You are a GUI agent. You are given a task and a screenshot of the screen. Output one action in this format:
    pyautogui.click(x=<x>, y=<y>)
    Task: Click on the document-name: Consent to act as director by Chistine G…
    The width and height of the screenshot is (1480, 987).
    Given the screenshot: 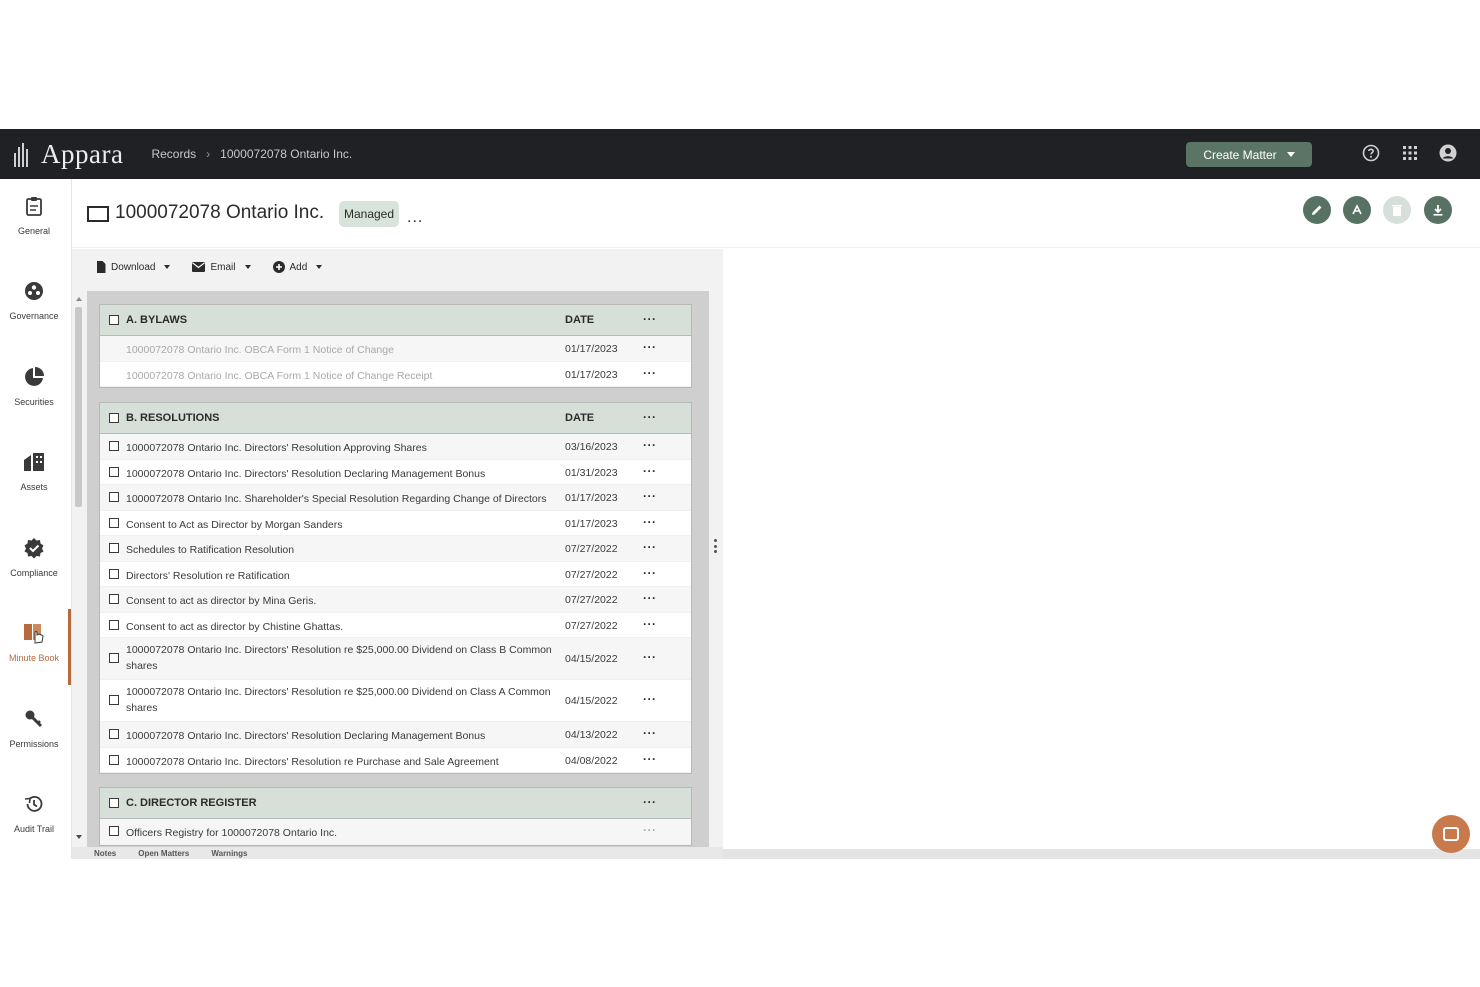 What is the action you would take?
    pyautogui.click(x=346, y=627)
    